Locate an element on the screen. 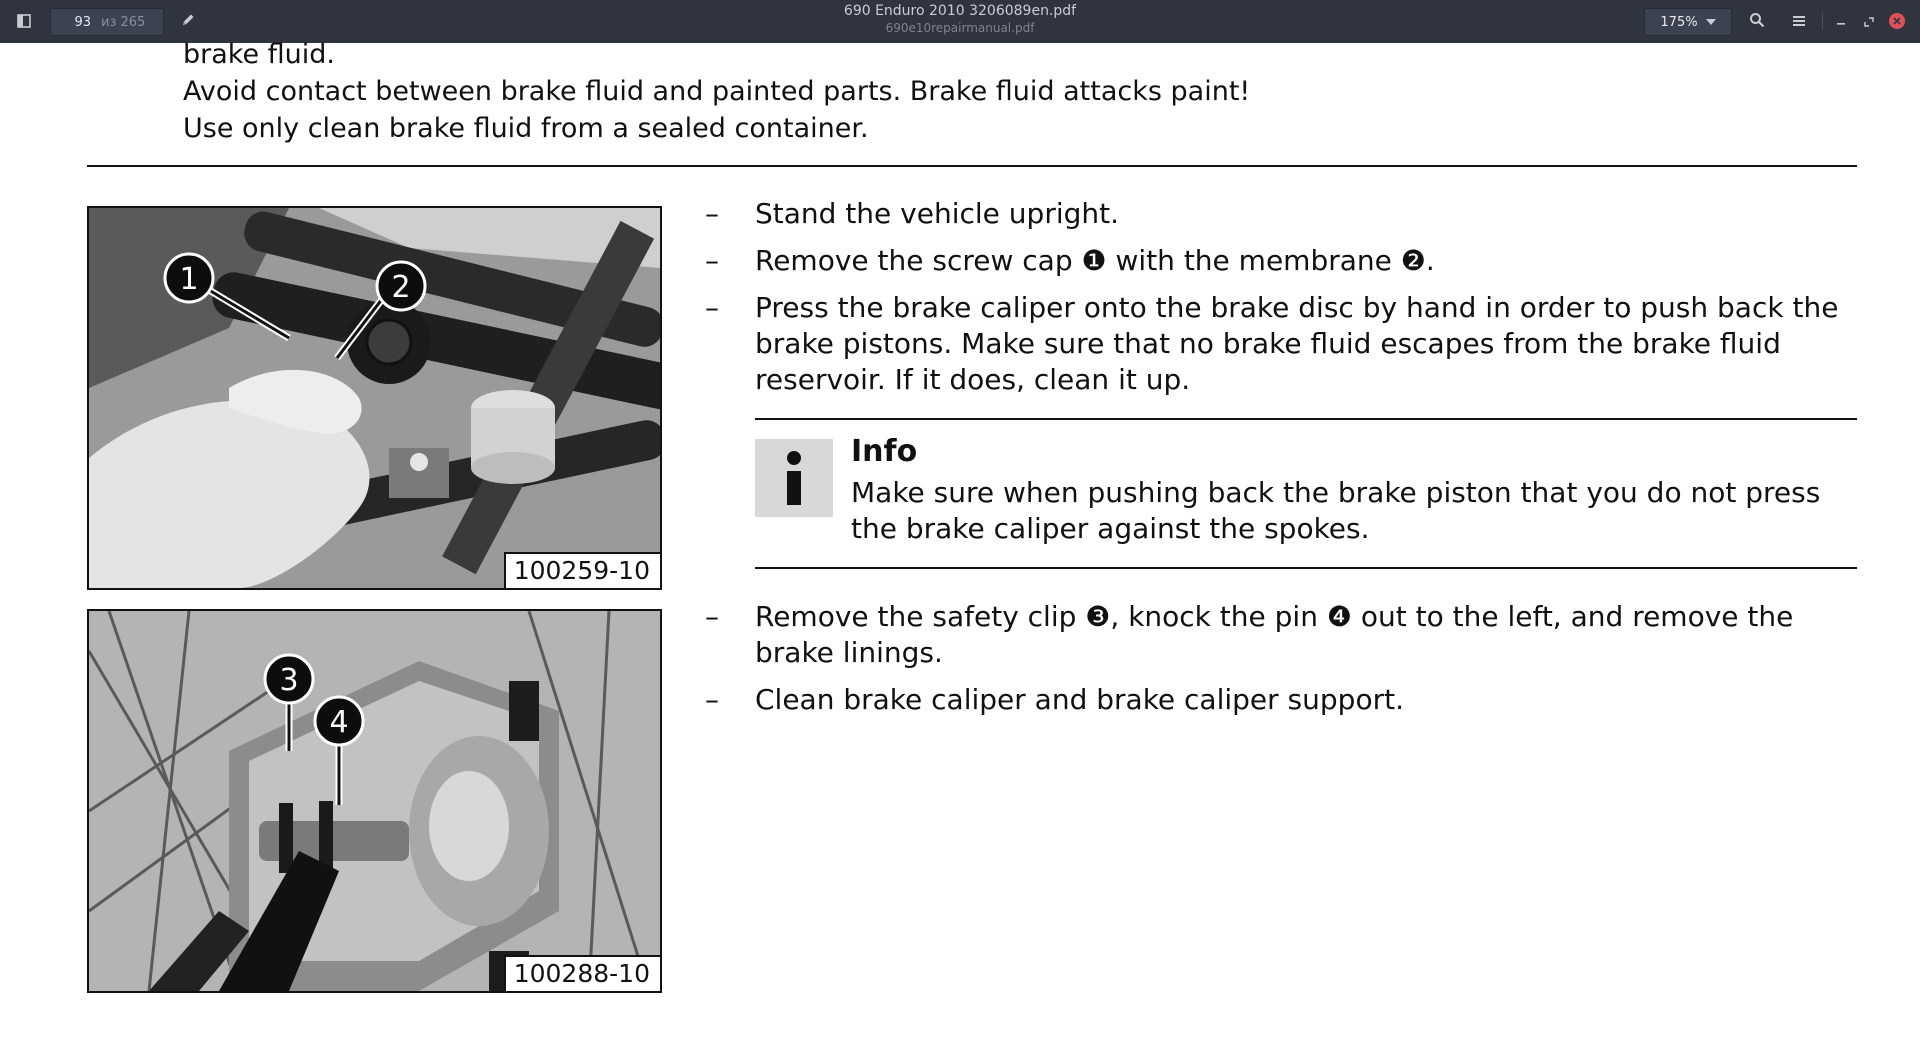  info-icon is located at coordinates (794, 478).